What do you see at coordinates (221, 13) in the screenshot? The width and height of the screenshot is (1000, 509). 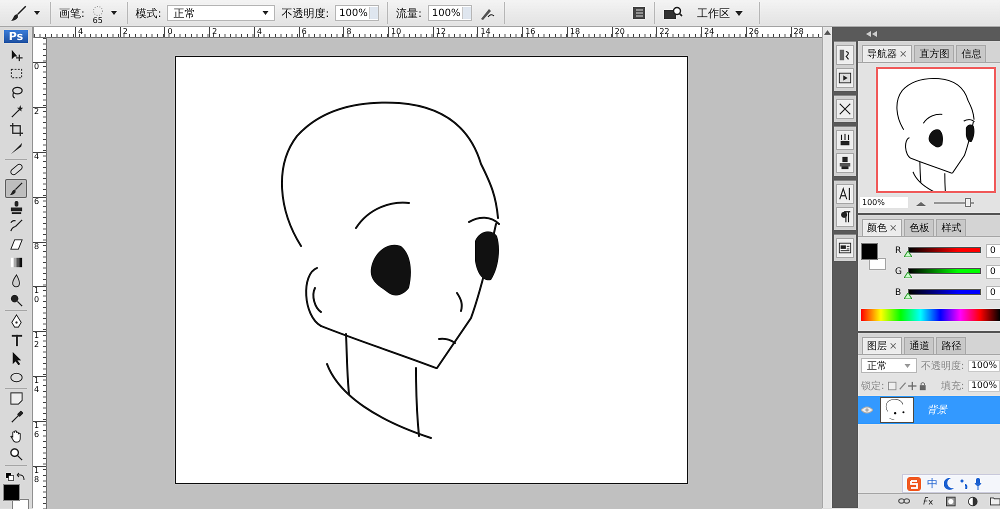 I see `mode-dropdown: 正常` at bounding box center [221, 13].